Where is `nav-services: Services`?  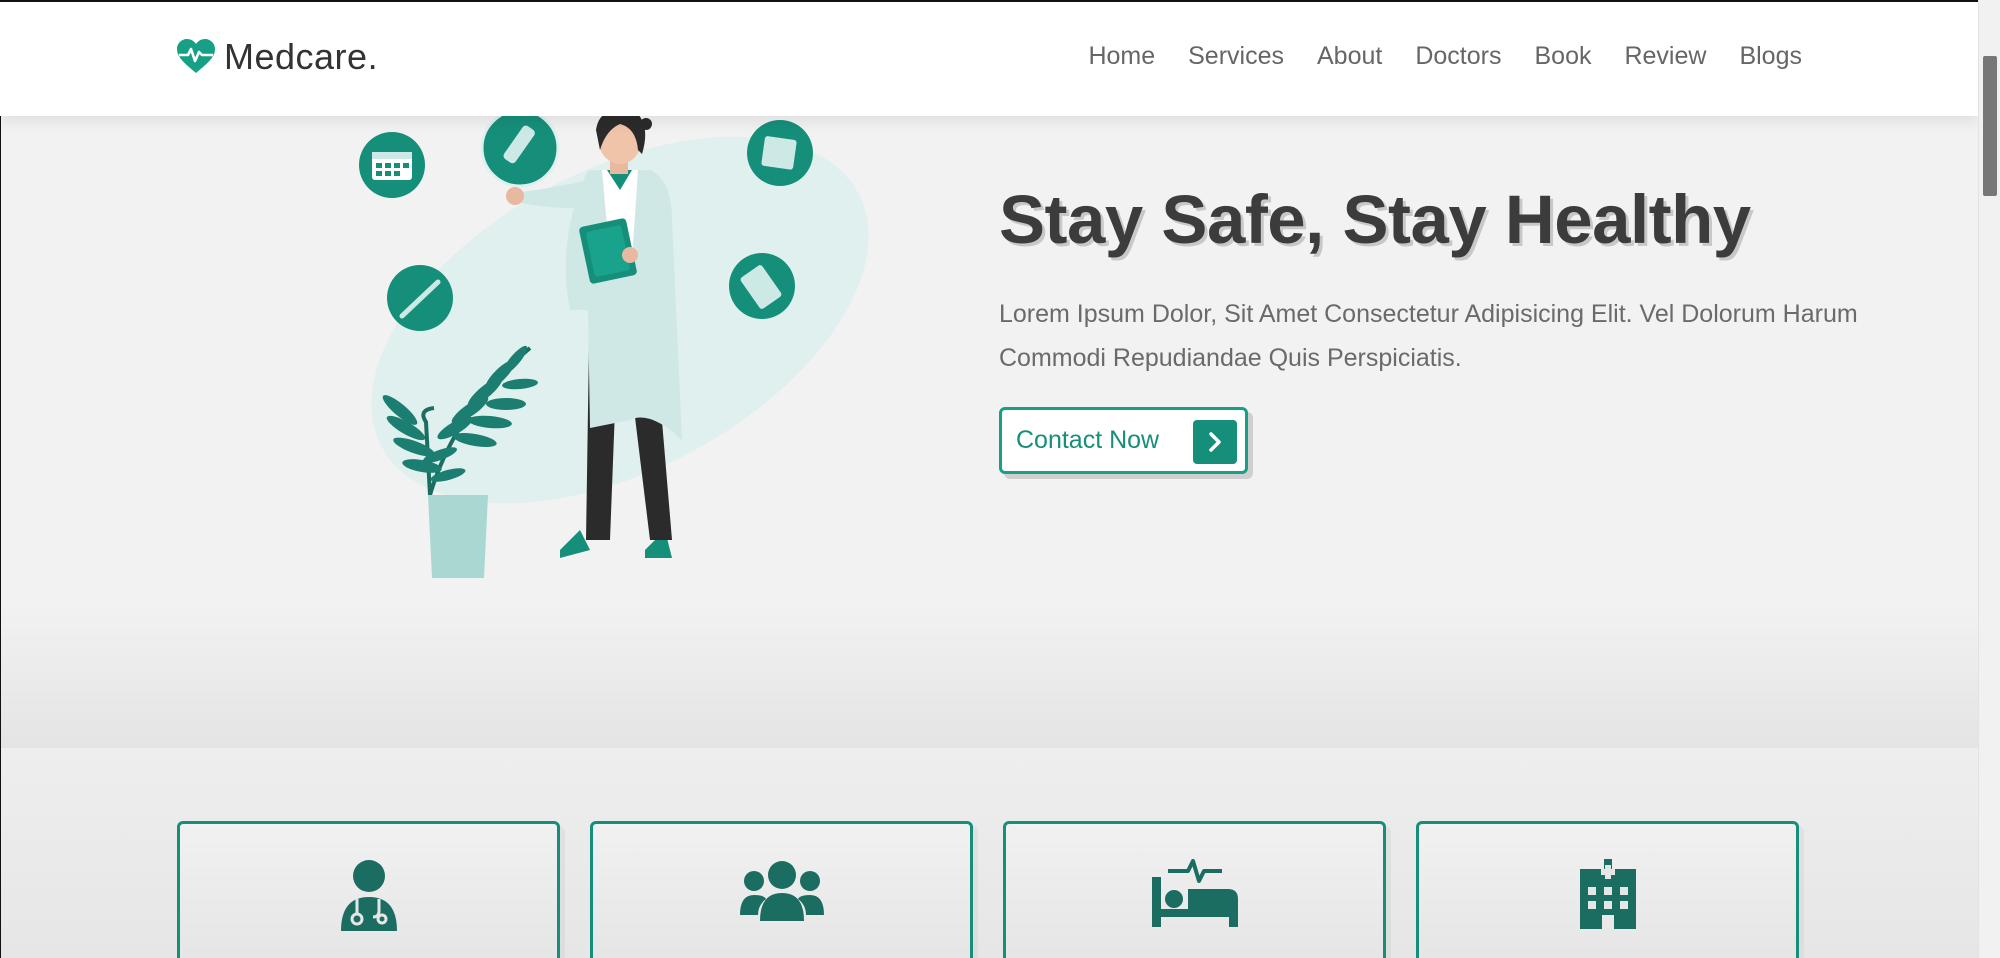
nav-services: Services is located at coordinates (1236, 56).